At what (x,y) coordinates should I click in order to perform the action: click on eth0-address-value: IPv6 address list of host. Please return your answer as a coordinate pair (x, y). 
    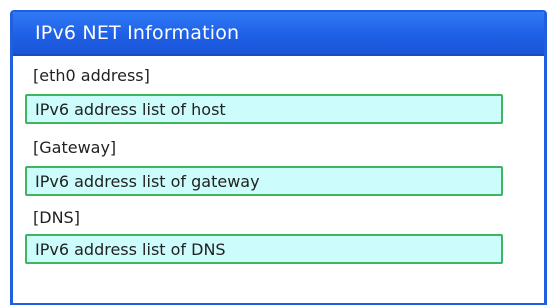
    Looking at the image, I should click on (130, 109).